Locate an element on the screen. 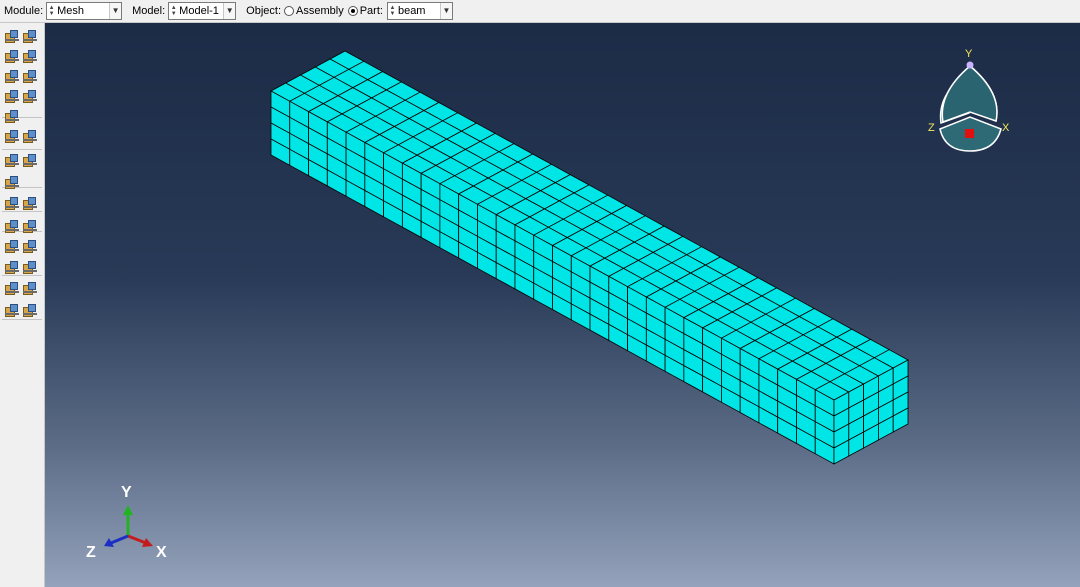 The width and height of the screenshot is (1080, 587). mesh-part-icon is located at coordinates (12, 97).